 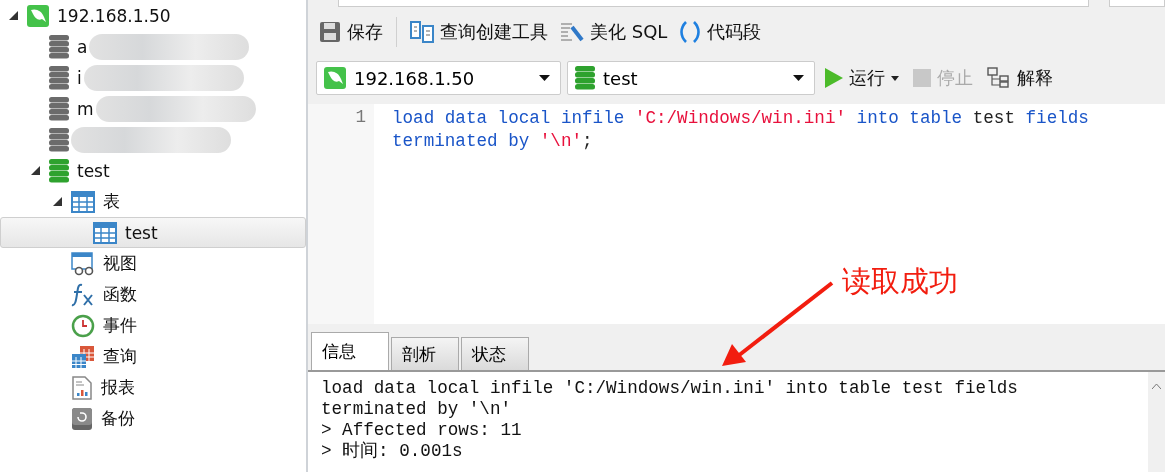 I want to click on tree-label: 视图, so click(x=120, y=263).